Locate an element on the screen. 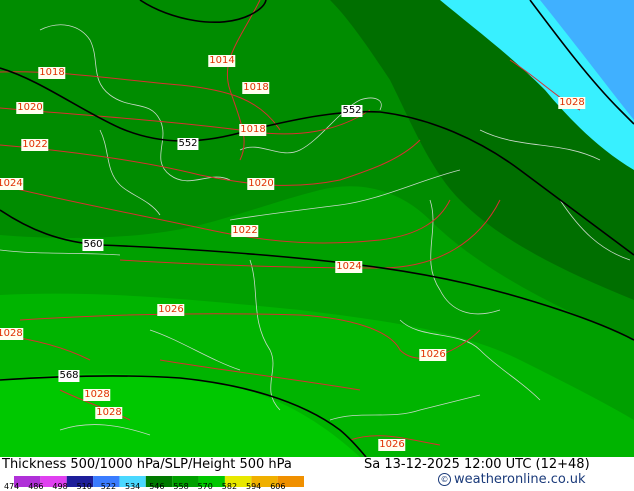 This screenshot has width=634, height=491. credit-text: weatheronline.co.uk is located at coordinates (520, 479).